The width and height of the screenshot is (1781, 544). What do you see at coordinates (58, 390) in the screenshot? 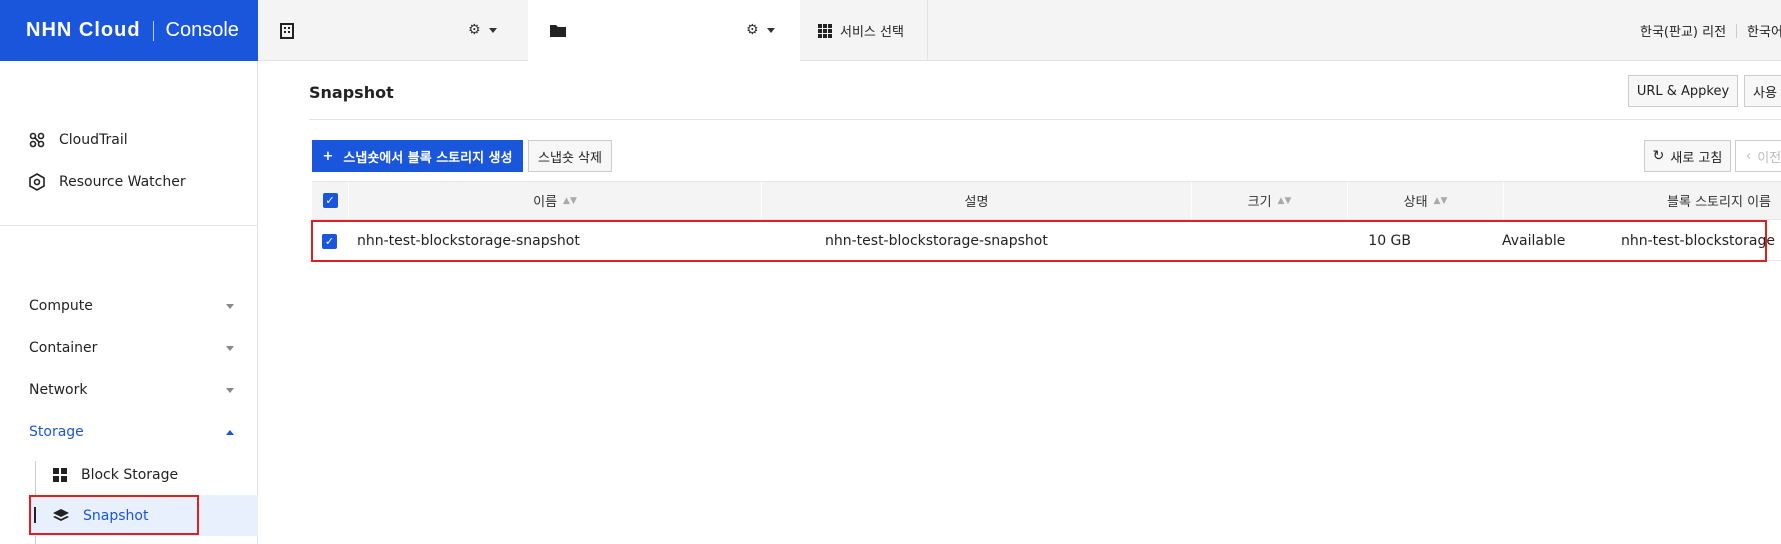
I see `category-label: Network` at bounding box center [58, 390].